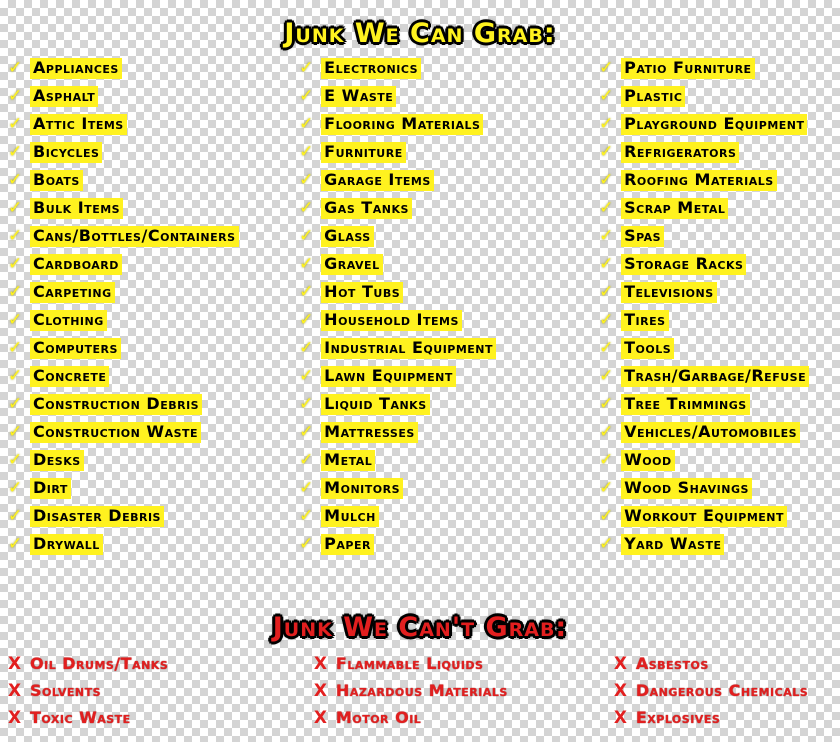 This screenshot has width=840, height=742. I want to click on list-item: ✓ Storage Racks, so click(719, 268).